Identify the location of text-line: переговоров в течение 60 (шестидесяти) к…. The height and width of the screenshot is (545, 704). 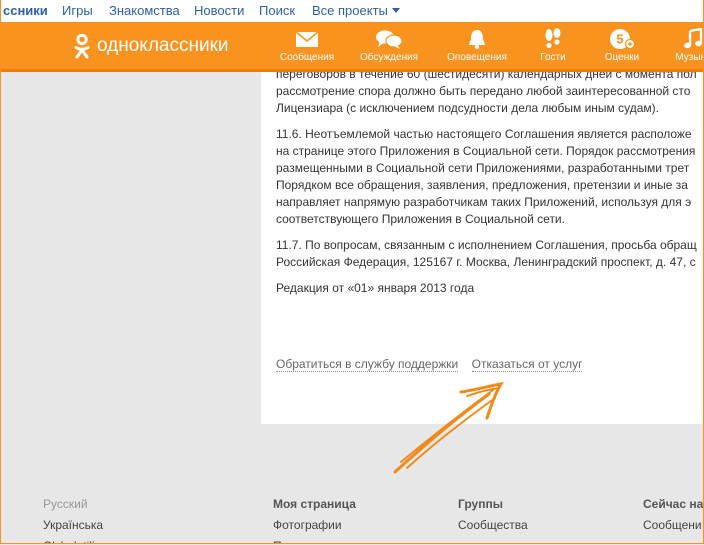
(486, 76).